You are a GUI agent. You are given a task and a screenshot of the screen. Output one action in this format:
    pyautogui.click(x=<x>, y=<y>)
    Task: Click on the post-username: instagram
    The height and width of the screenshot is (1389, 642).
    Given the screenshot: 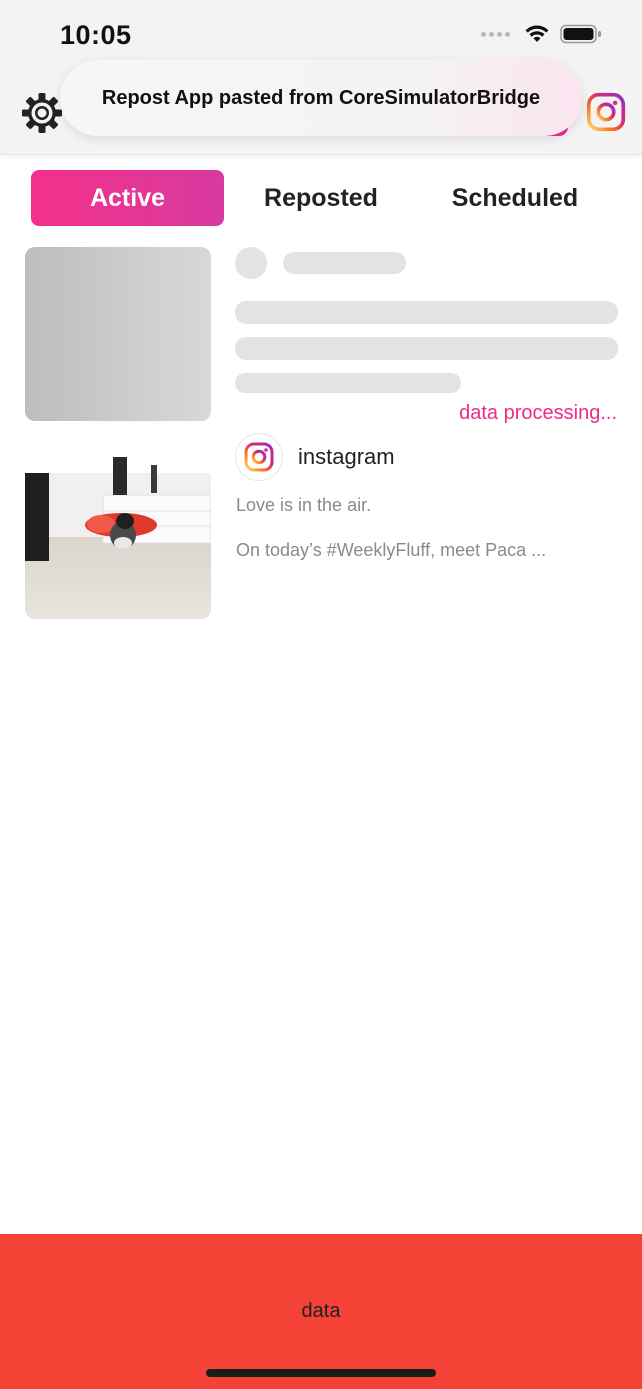 What is the action you would take?
    pyautogui.click(x=346, y=456)
    